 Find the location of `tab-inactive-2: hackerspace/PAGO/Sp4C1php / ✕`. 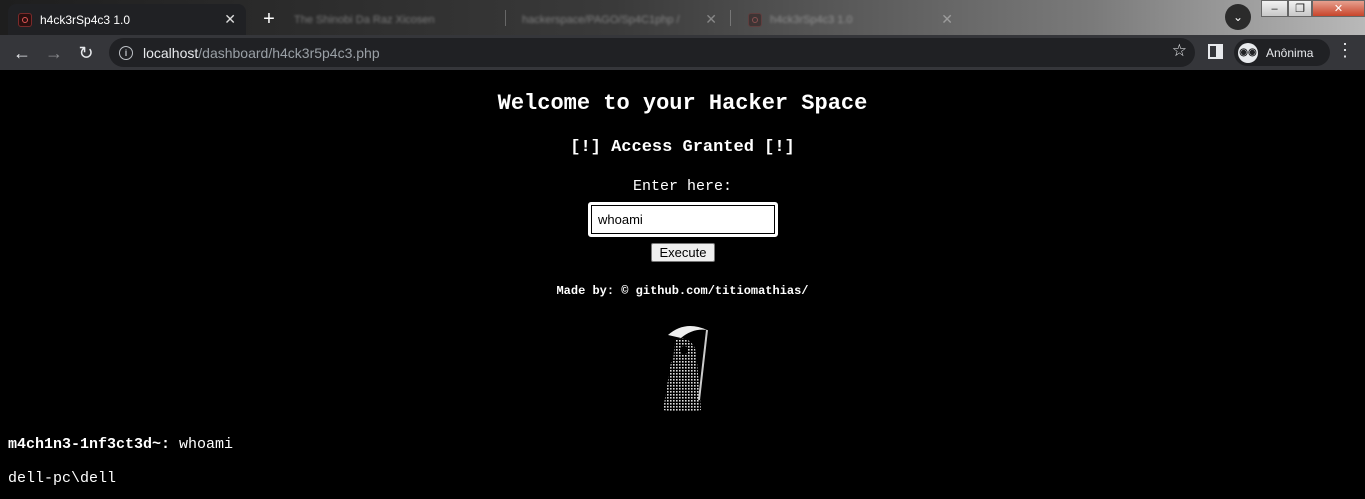

tab-inactive-2: hackerspace/PAGO/Sp4C1php / ✕ is located at coordinates (619, 19).